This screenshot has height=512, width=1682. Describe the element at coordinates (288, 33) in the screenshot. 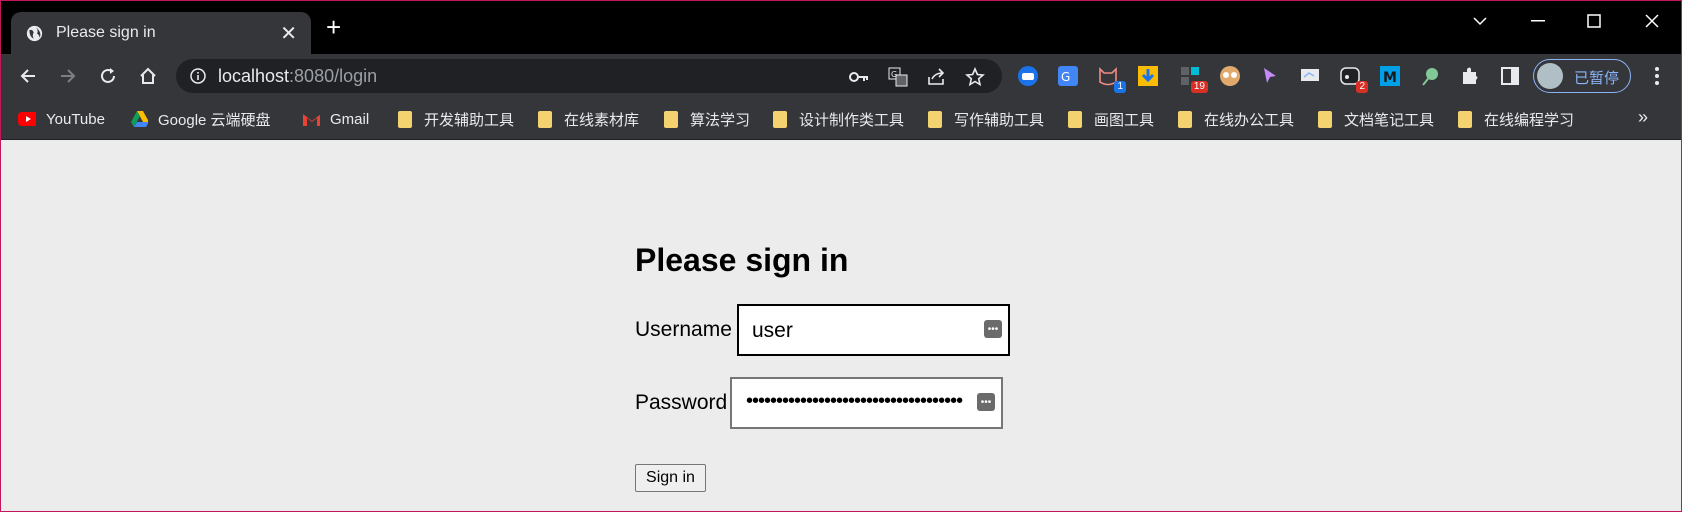

I see `tab-close-icon: ✕` at that location.